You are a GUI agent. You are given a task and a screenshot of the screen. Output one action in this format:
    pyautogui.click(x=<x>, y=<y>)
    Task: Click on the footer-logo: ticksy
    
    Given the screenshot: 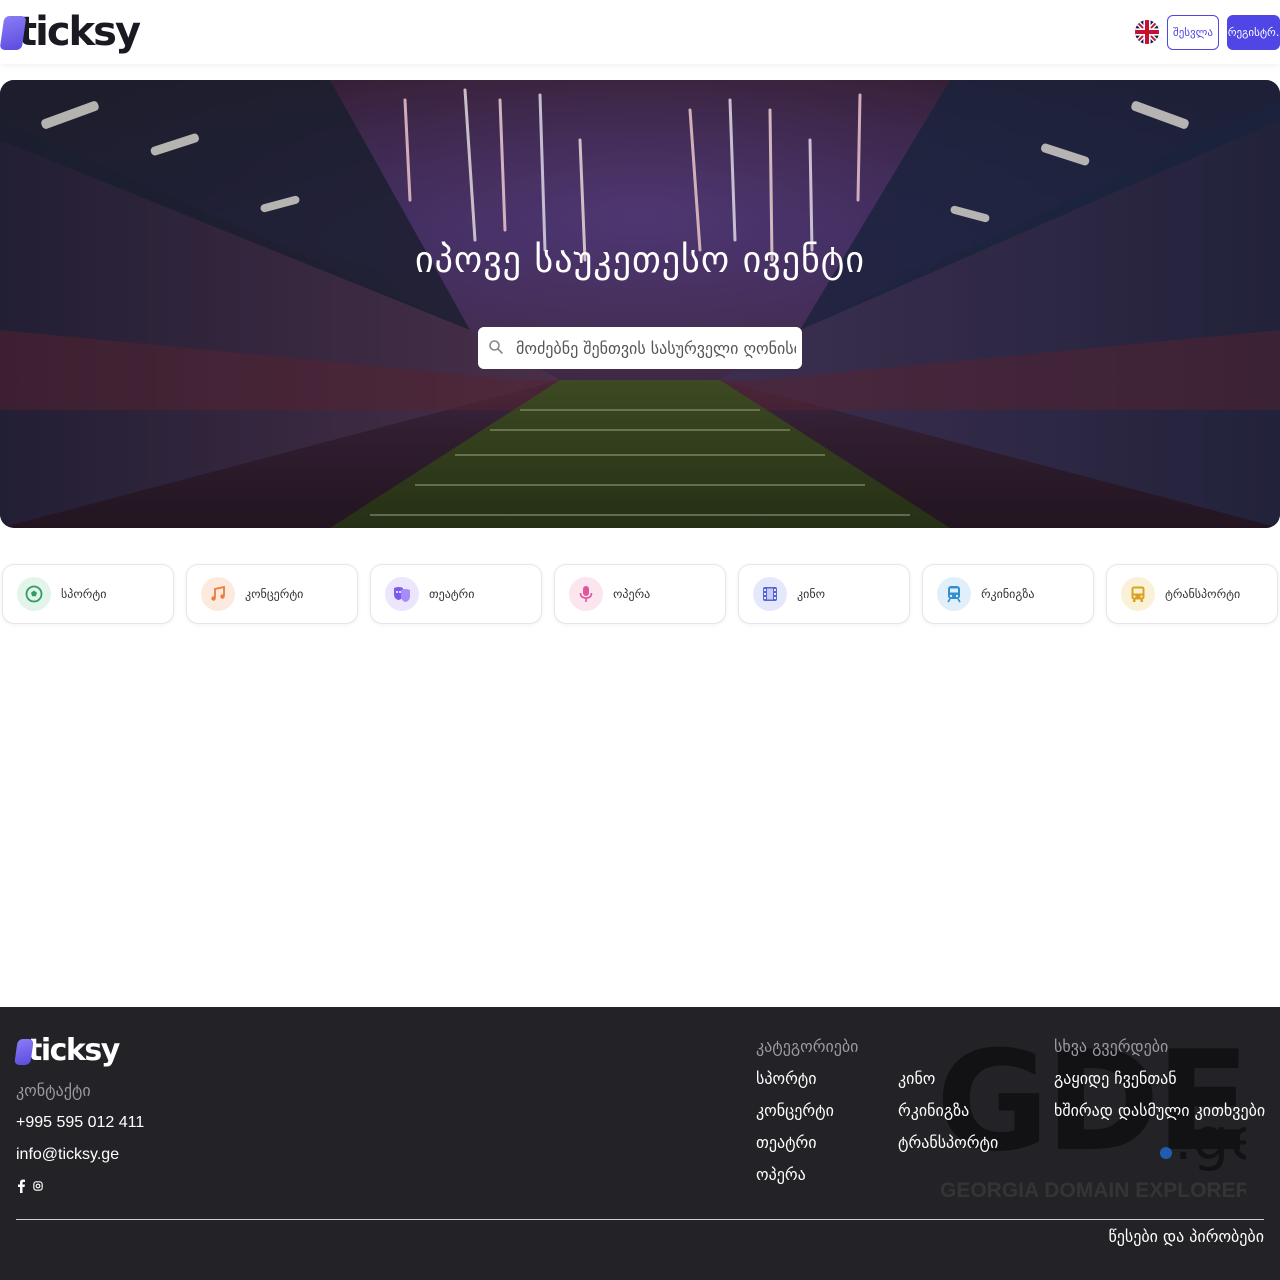 What is the action you would take?
    pyautogui.click(x=67, y=1050)
    